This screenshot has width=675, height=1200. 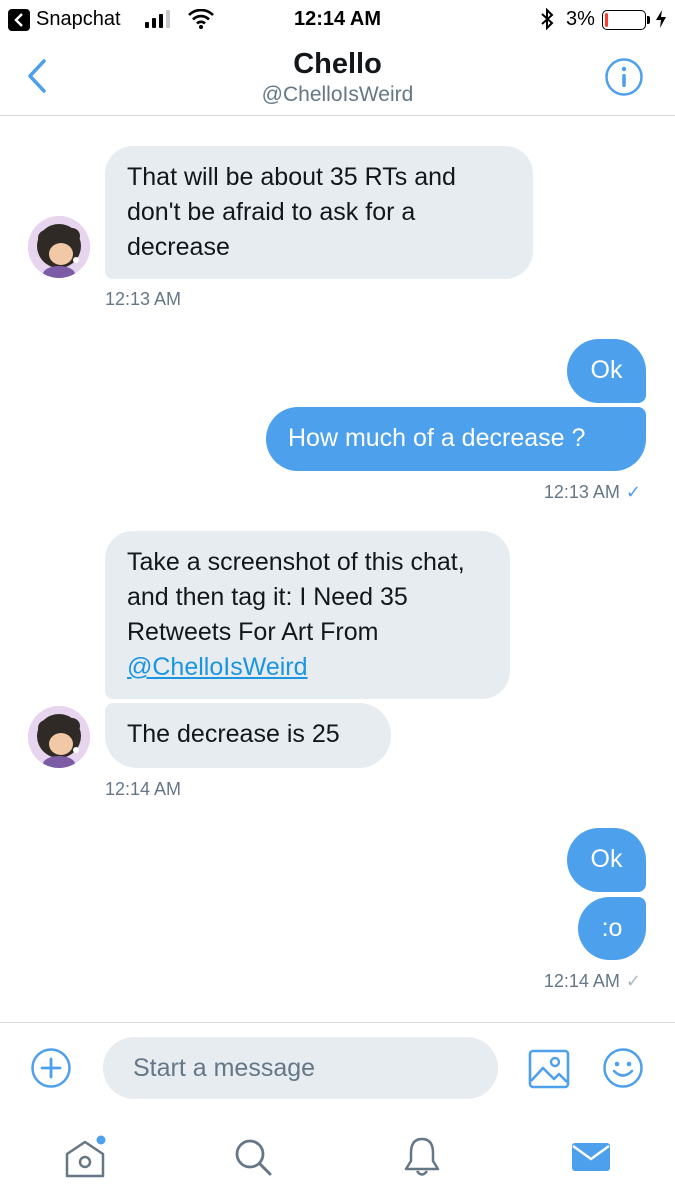 I want to click on message-bubble-received: The decrease is 25, so click(x=248, y=735).